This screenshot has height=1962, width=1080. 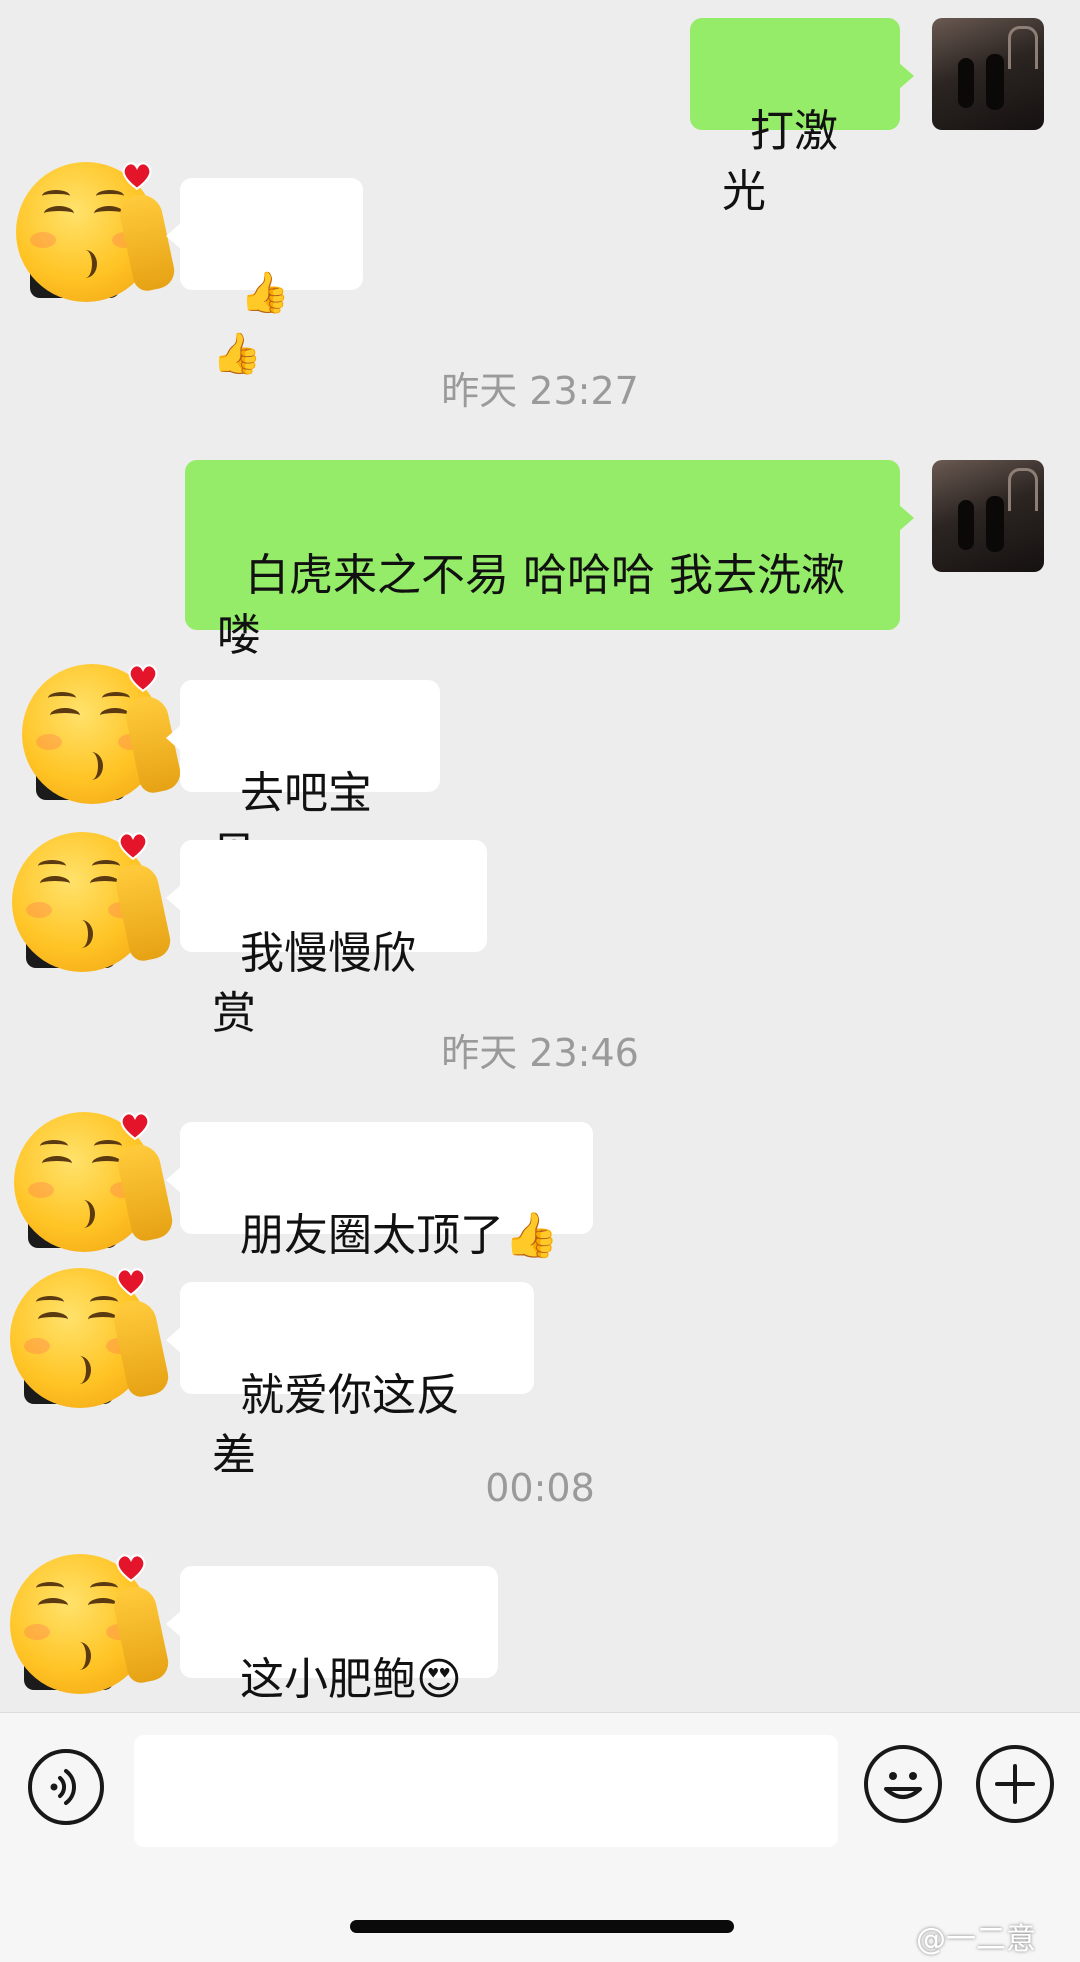 What do you see at coordinates (540, 391) in the screenshot?
I see `timestamp: 昨天 23:27` at bounding box center [540, 391].